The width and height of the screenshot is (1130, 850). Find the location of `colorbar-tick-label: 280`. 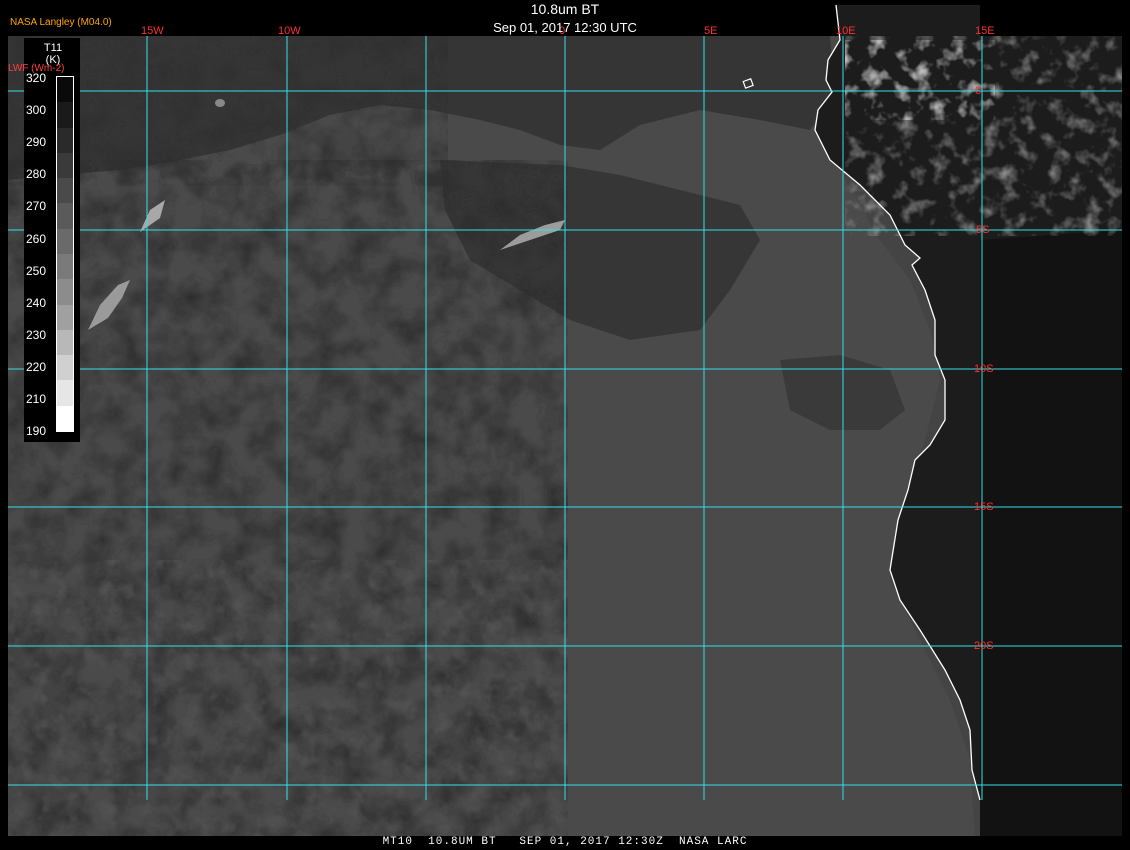

colorbar-tick-label: 280 is located at coordinates (36, 174).